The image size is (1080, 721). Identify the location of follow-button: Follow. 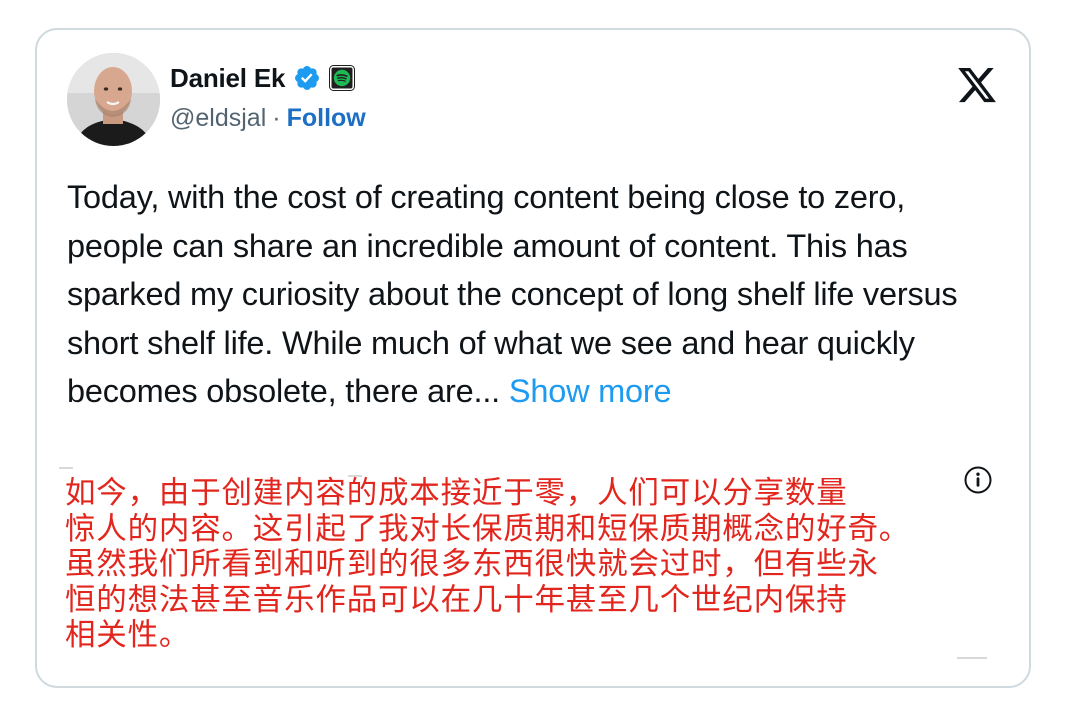
(326, 118).